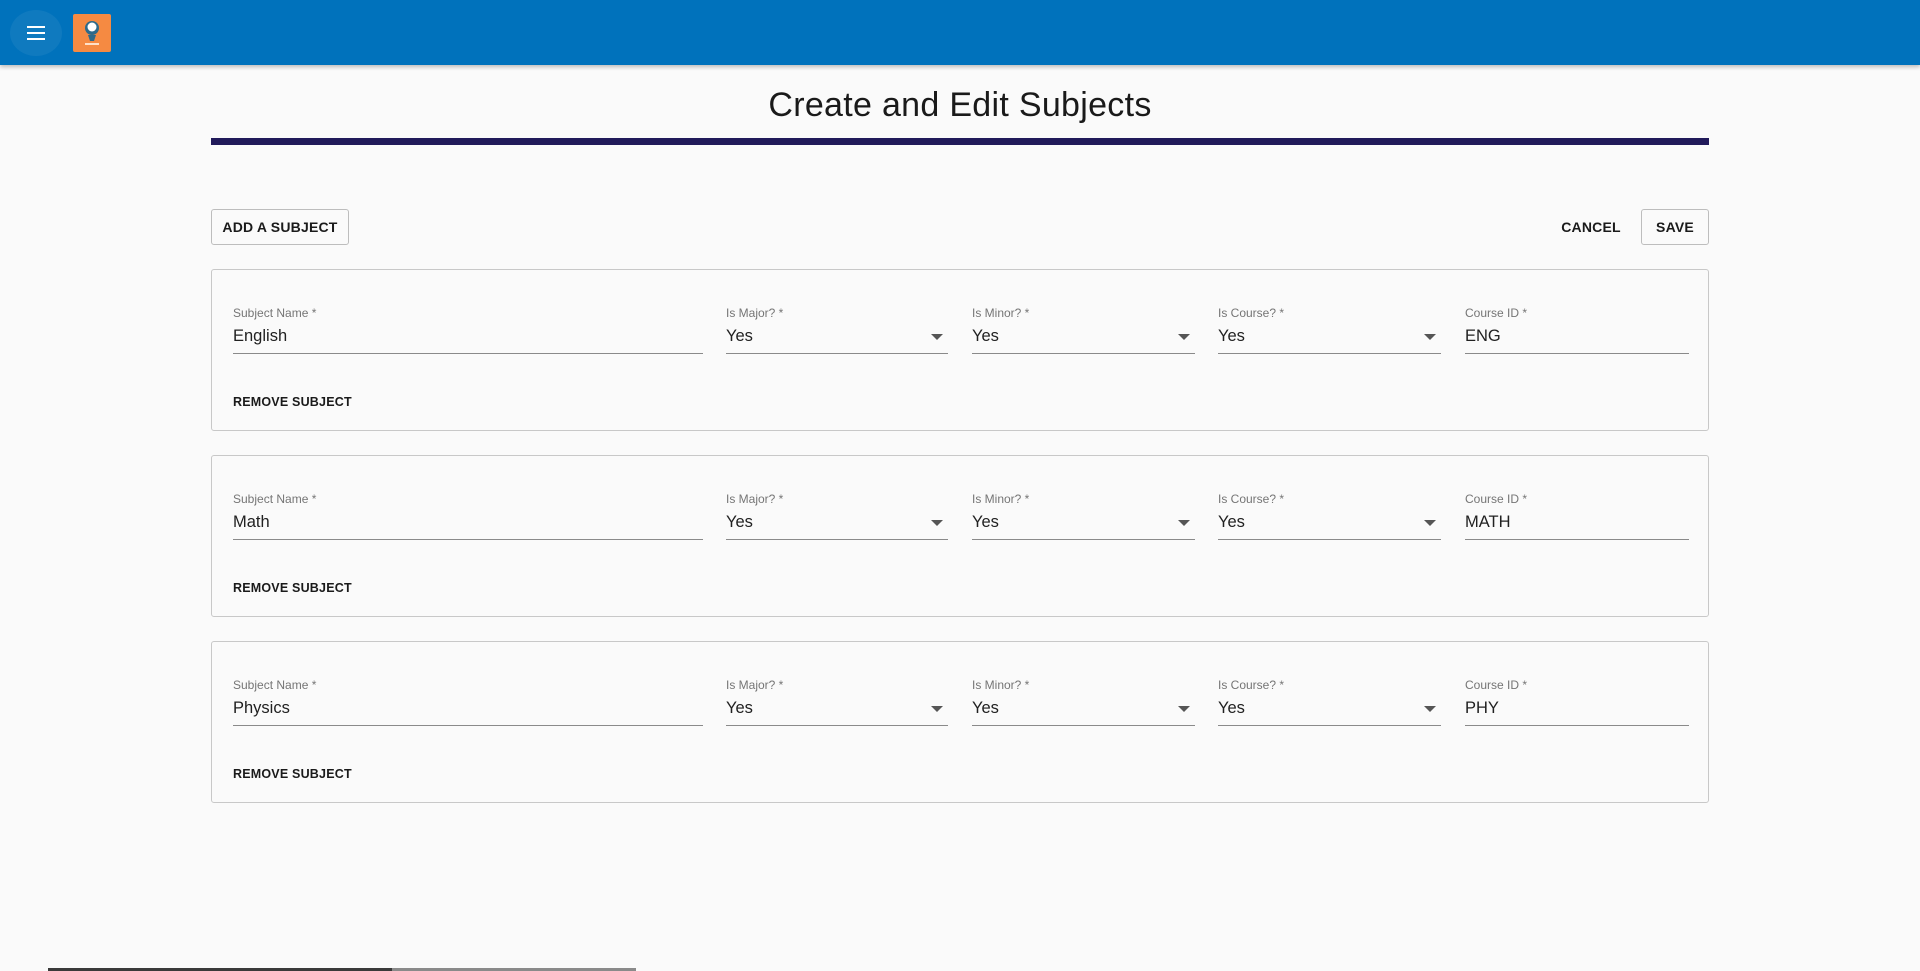 The width and height of the screenshot is (1920, 971). Describe the element at coordinates (1577, 702) in the screenshot. I see `course-id-field: Course ID * PHY` at that location.